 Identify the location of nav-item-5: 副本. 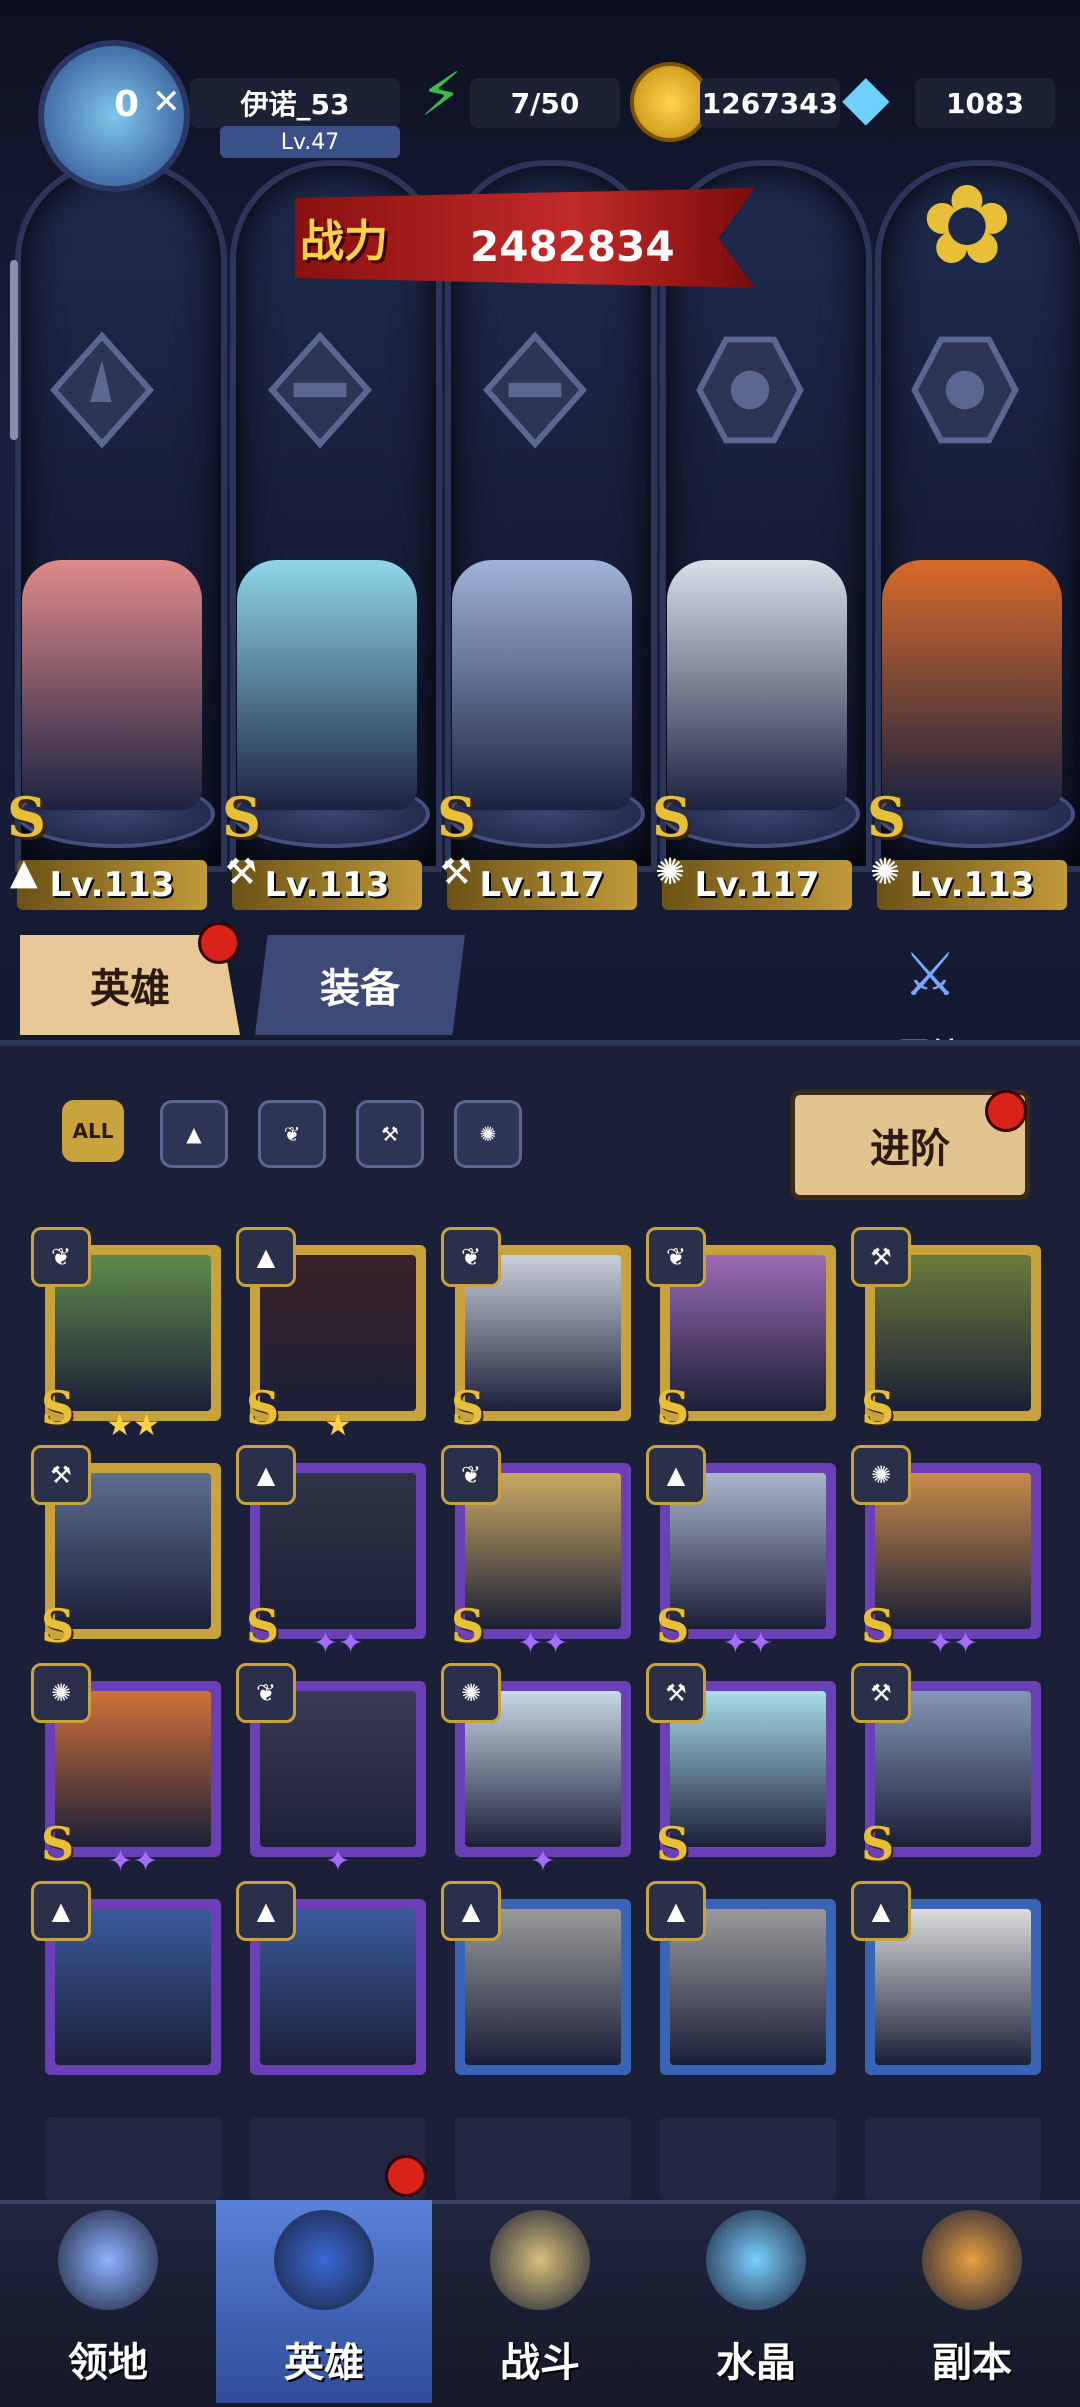
(972, 2301).